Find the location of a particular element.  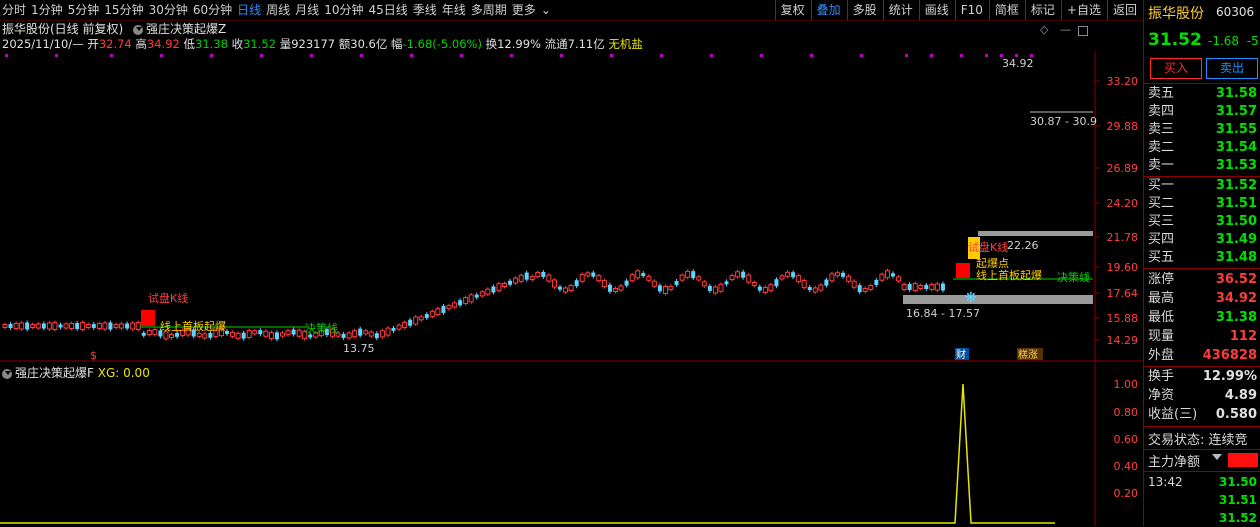

order-book-row: 买三 31.50 is located at coordinates (1202, 222).